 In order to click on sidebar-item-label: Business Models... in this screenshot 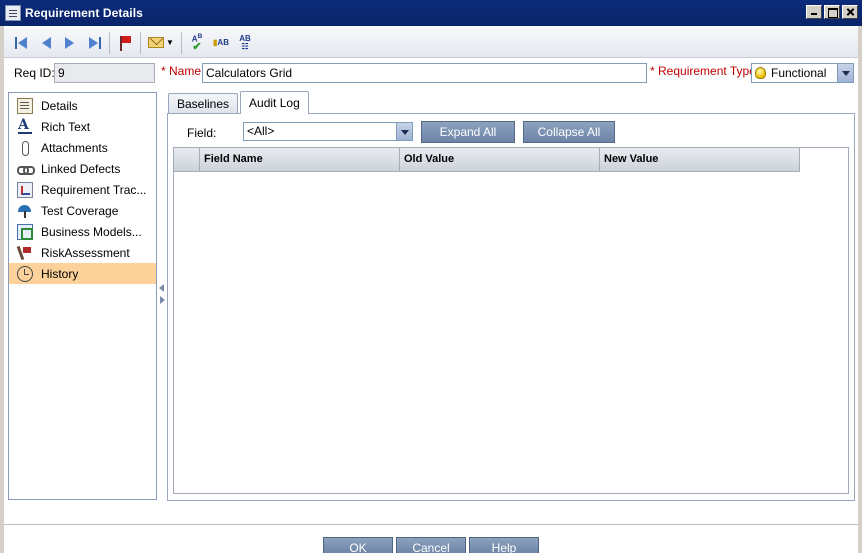, I will do `click(91, 231)`.